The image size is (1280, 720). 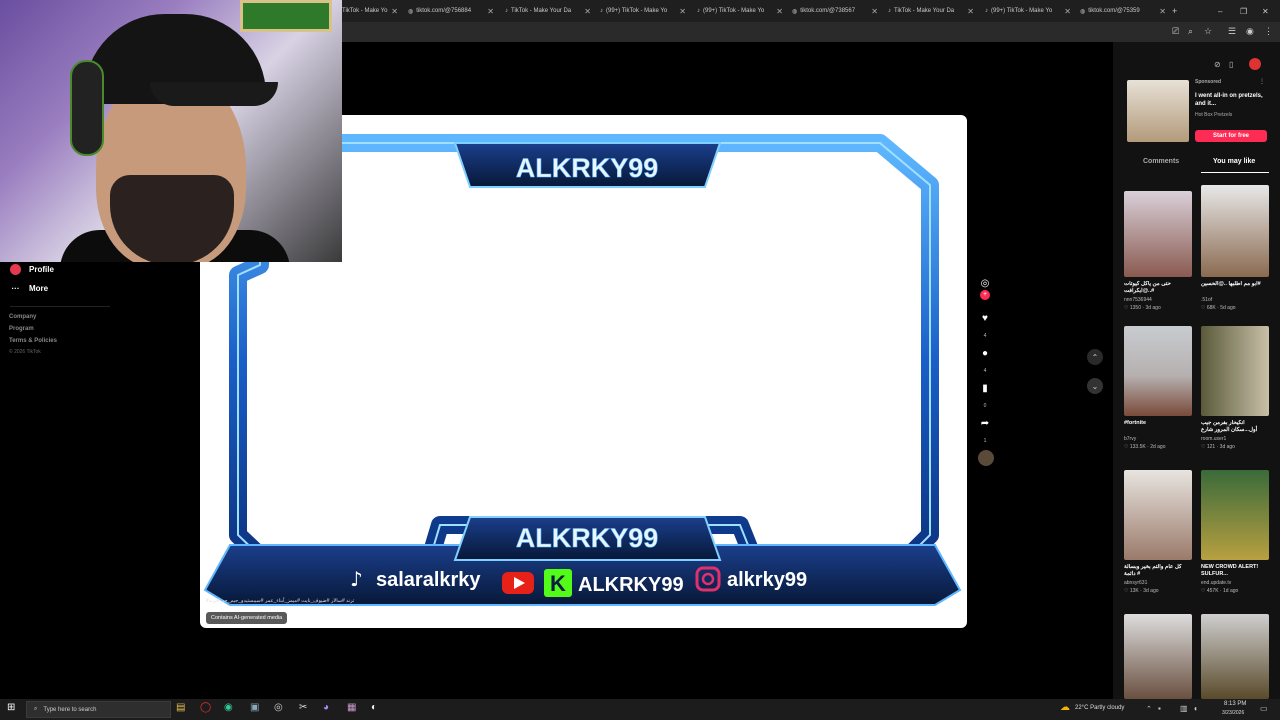 I want to click on ad-menu-icon: ⋮, so click(x=1262, y=81).